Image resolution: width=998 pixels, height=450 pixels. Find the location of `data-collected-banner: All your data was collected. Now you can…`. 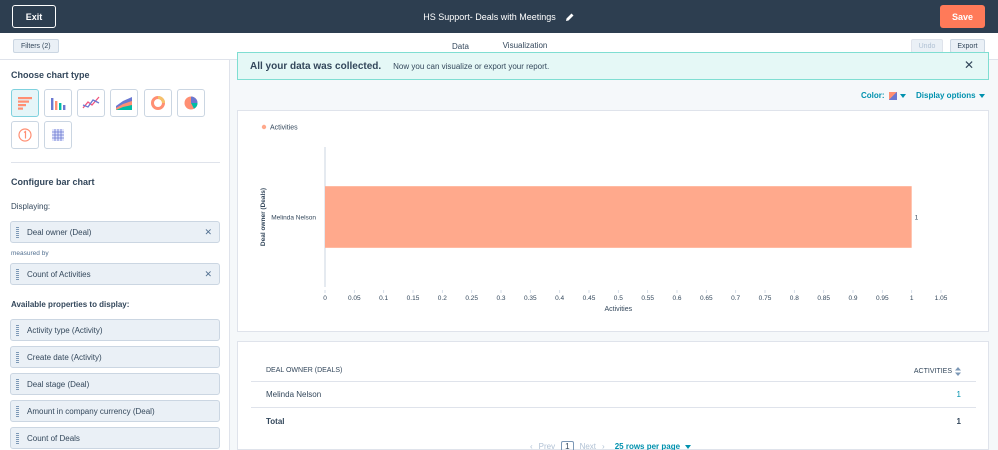

data-collected-banner: All your data was collected. Now you can… is located at coordinates (613, 66).